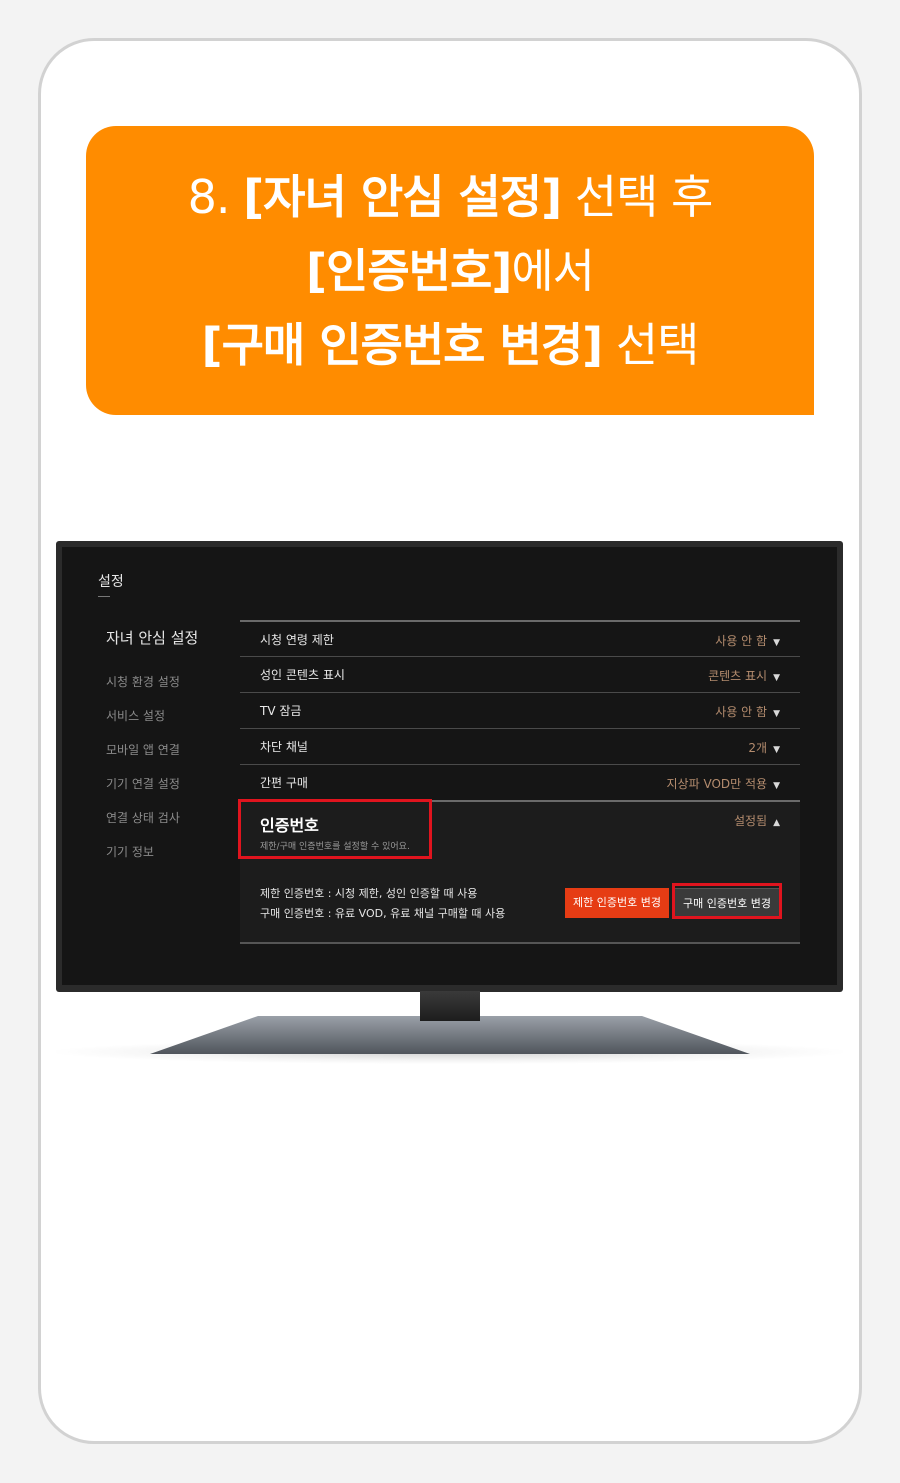 The height and width of the screenshot is (1483, 900). I want to click on banner-text: 선택, so click(657, 344).